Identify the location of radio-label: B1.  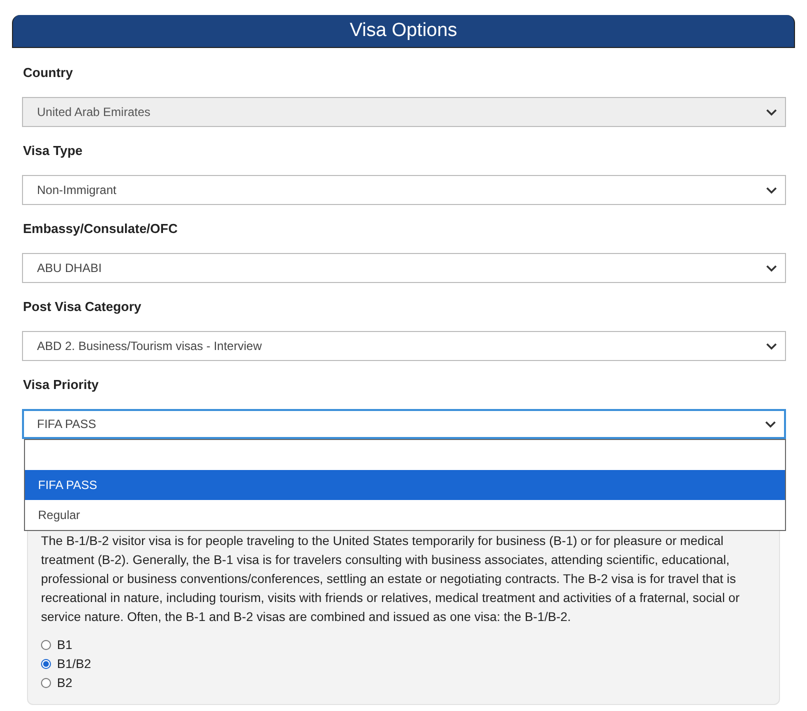
(64, 645).